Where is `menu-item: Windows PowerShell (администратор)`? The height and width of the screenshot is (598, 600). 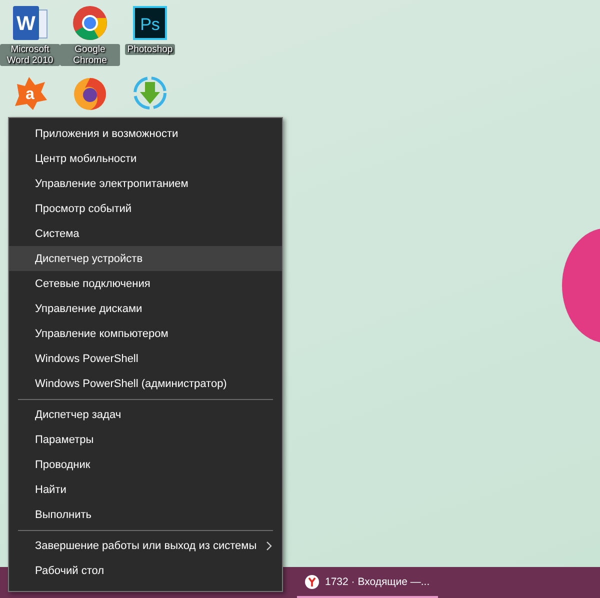 menu-item: Windows PowerShell (администратор) is located at coordinates (145, 383).